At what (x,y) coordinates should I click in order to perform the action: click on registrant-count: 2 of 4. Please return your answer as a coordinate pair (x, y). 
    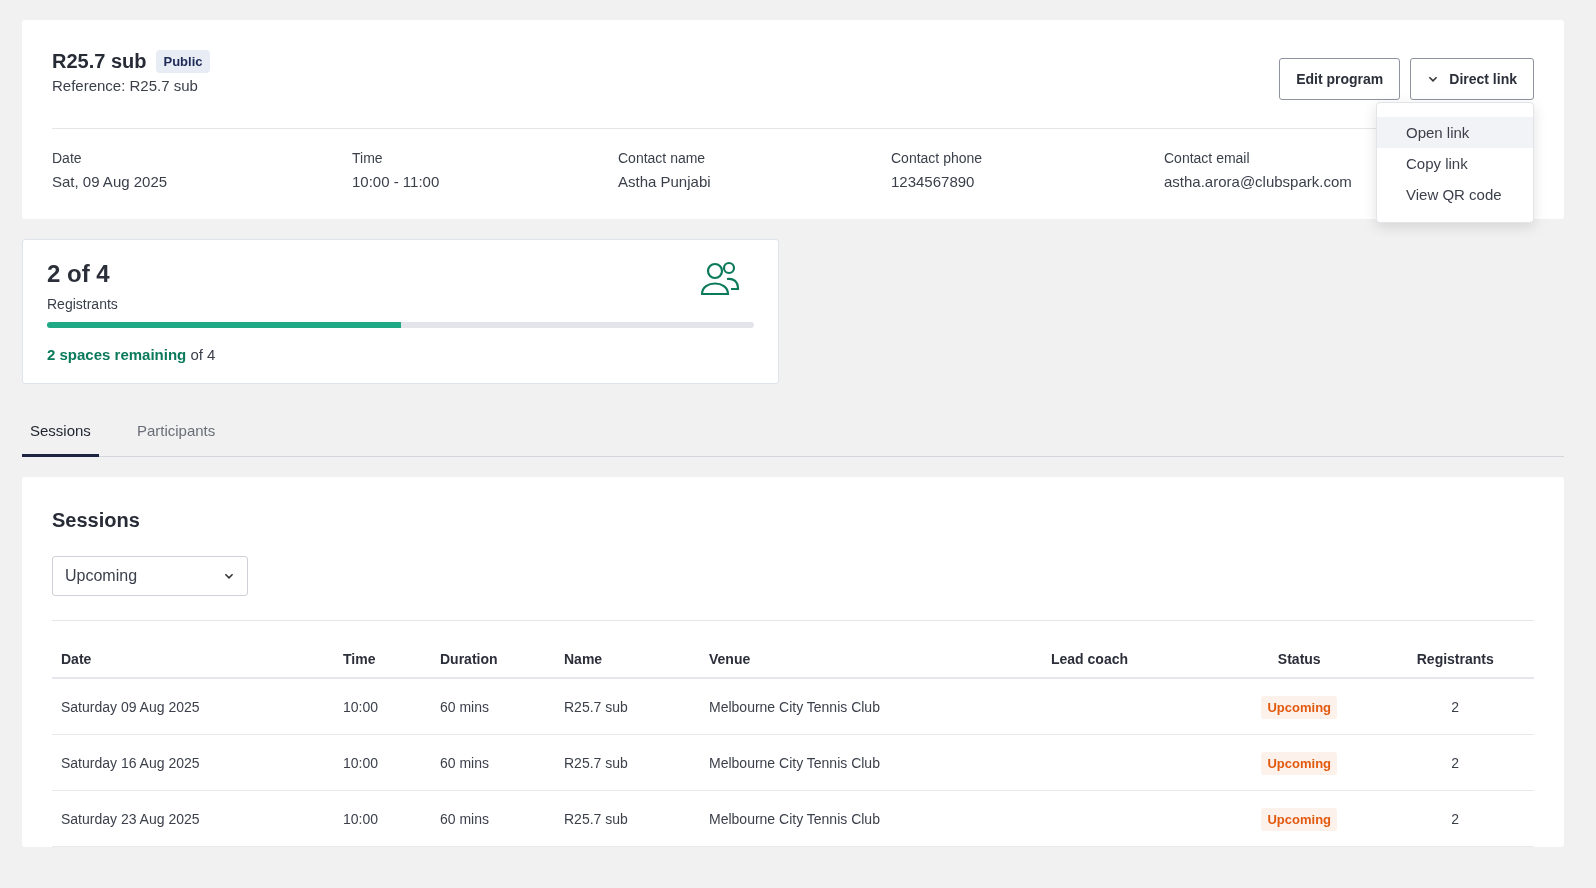
    Looking at the image, I should click on (79, 274).